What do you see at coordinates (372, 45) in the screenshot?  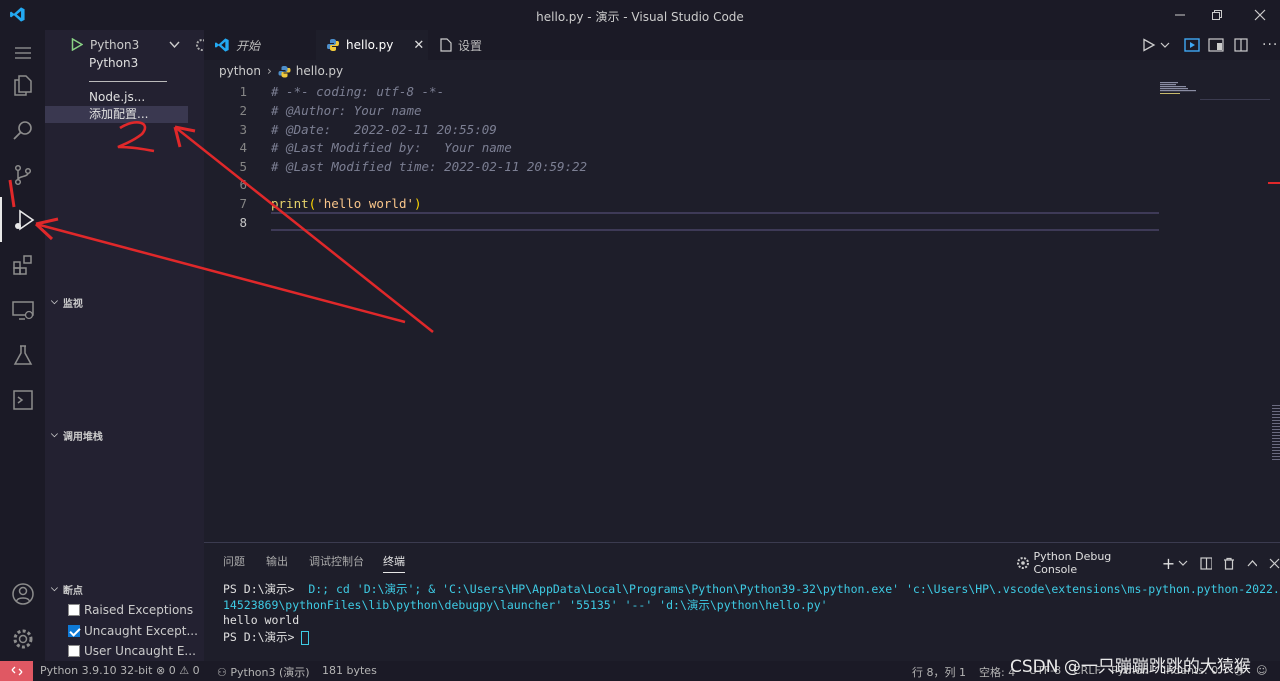 I see `tab-hello-py: hello.py ✕` at bounding box center [372, 45].